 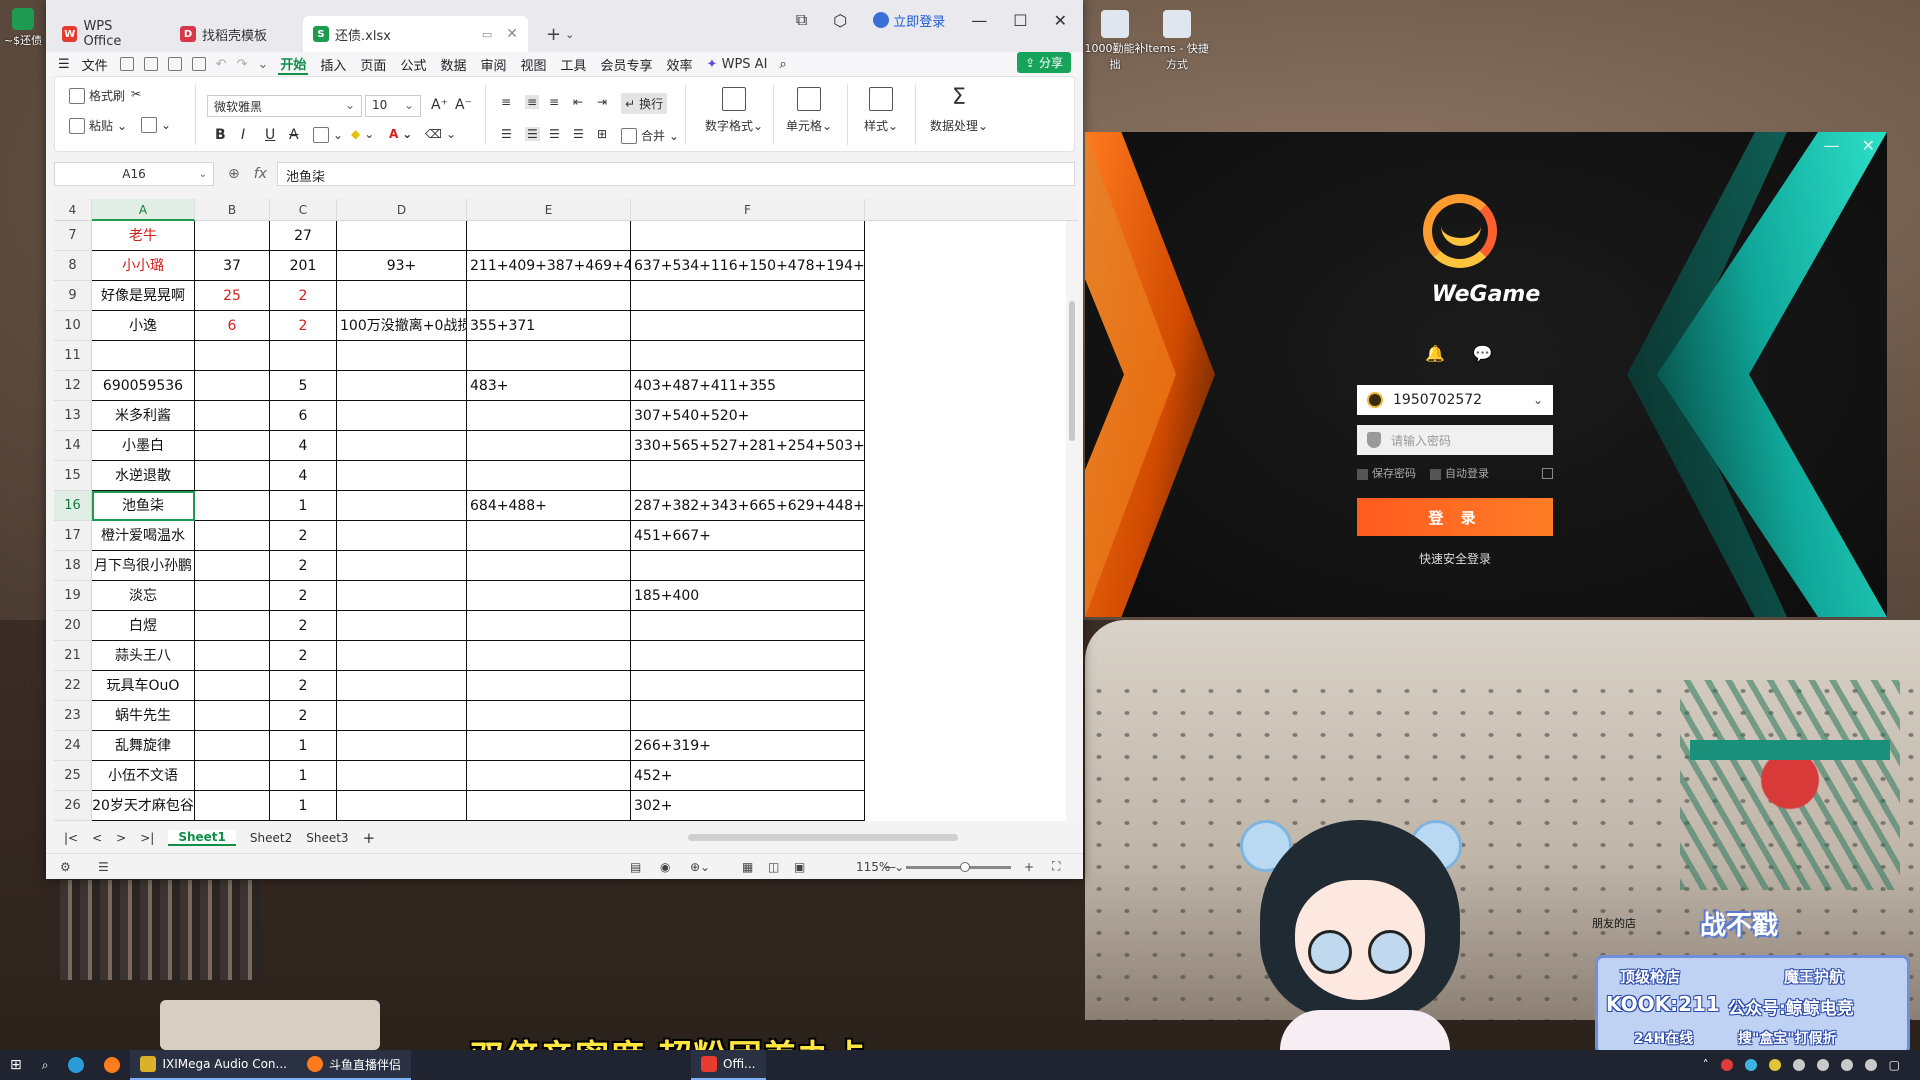 I want to click on window-switch-icon: ⧉, so click(x=801, y=20).